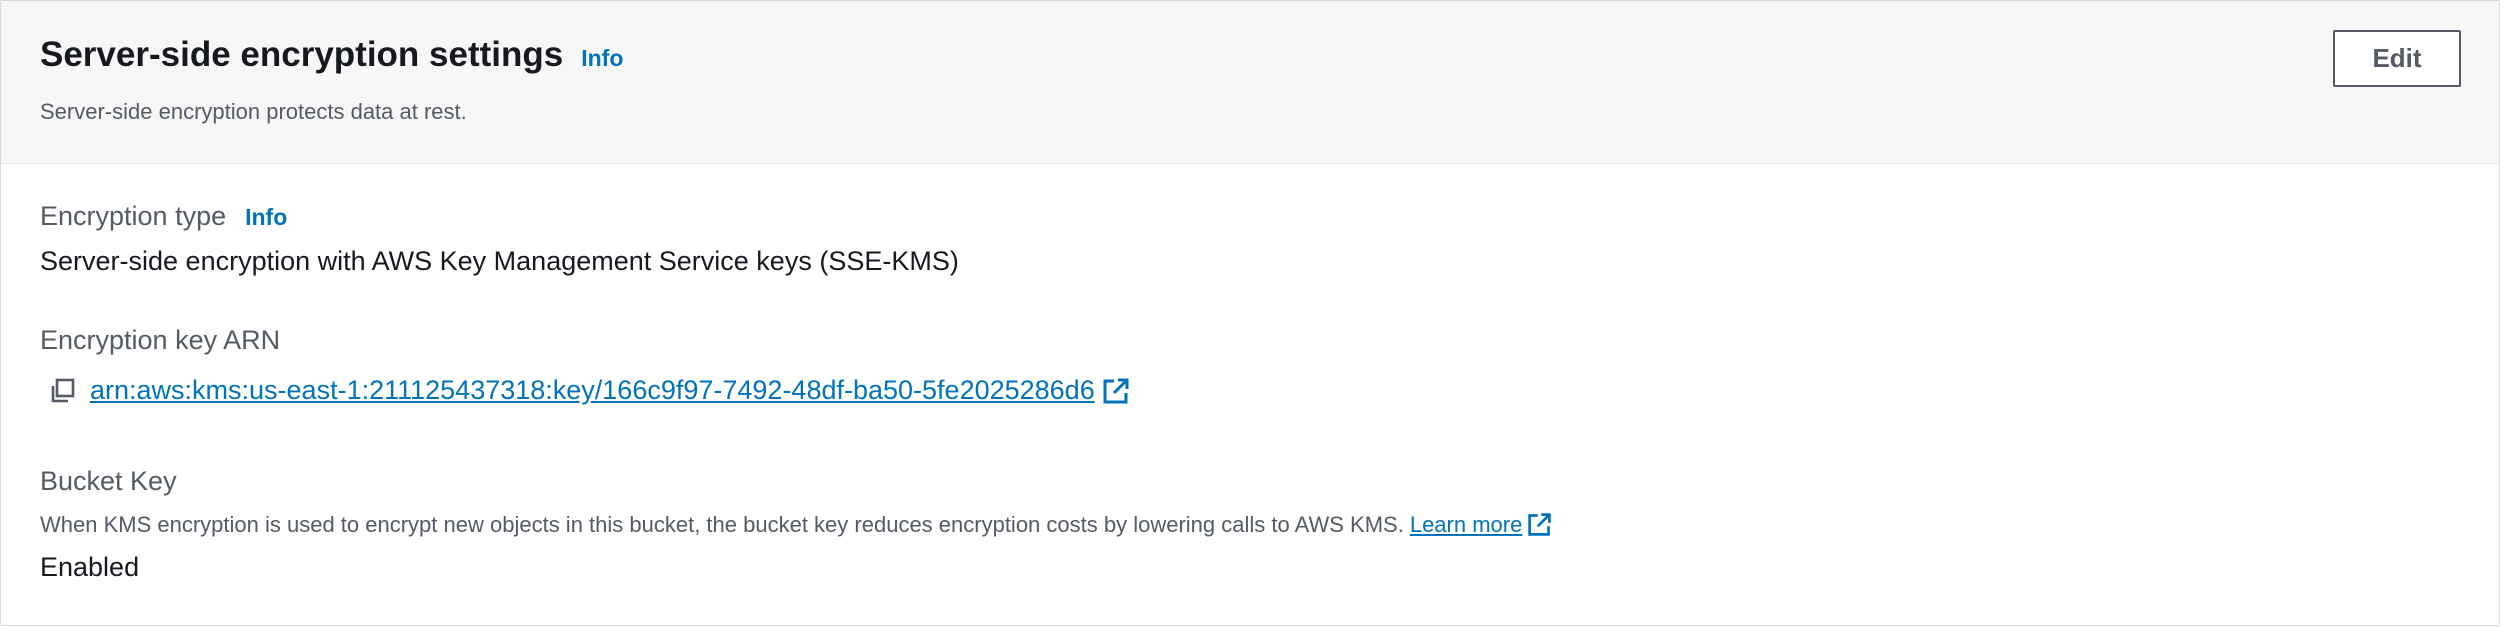  I want to click on external-link-icon, so click(1116, 391).